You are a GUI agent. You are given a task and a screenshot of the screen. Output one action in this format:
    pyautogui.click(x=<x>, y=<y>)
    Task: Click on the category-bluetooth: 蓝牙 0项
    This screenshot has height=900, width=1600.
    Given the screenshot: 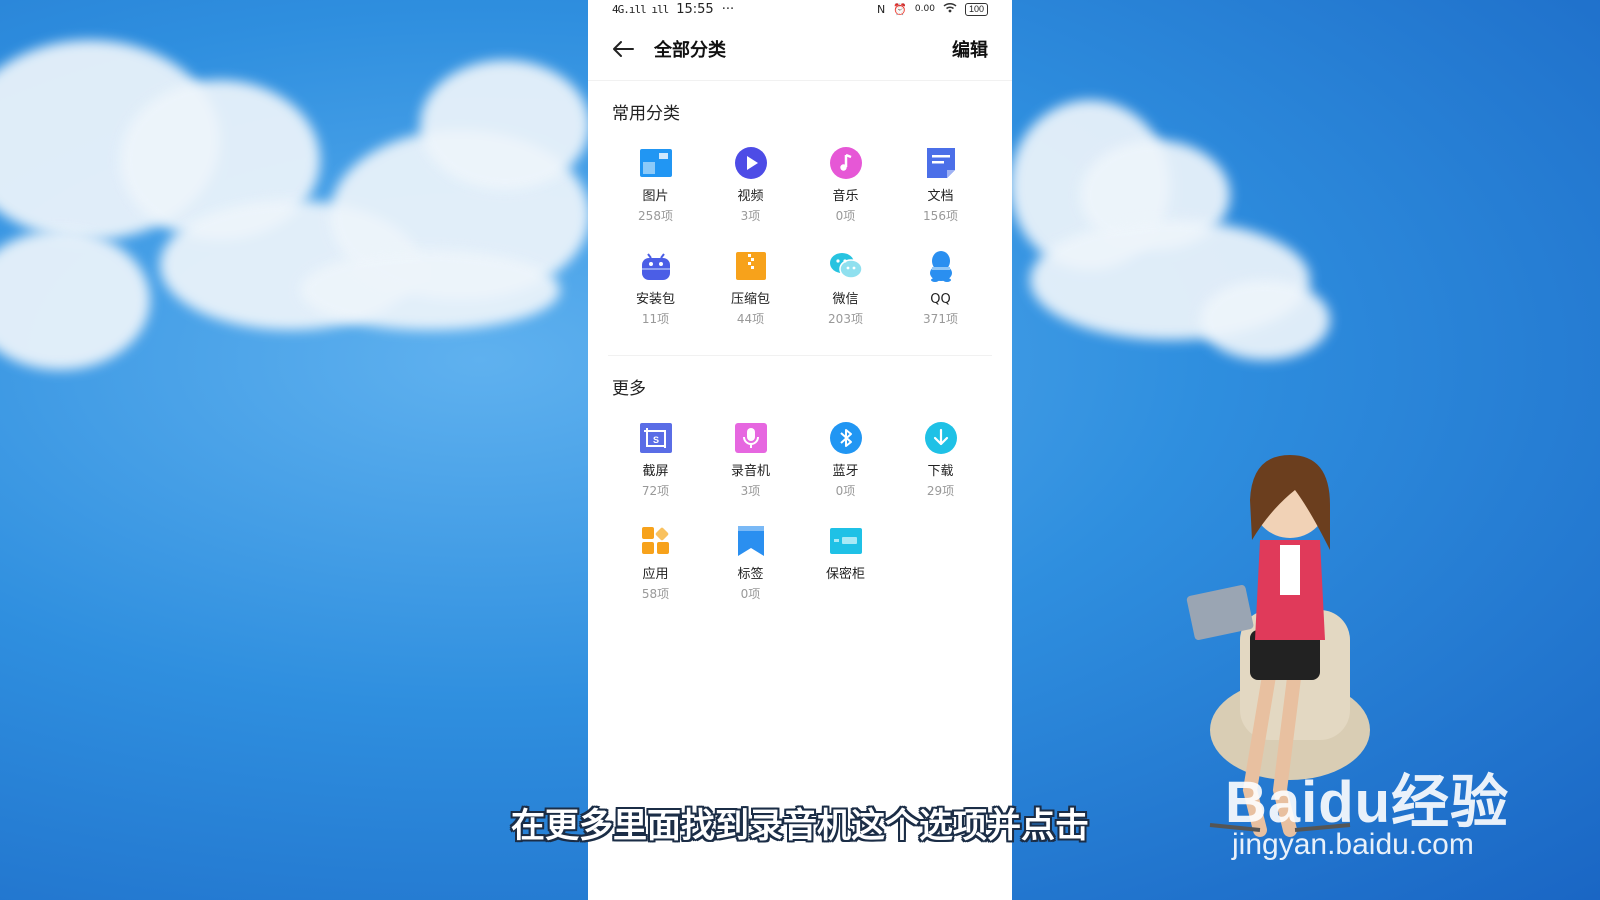 What is the action you would take?
    pyautogui.click(x=845, y=459)
    